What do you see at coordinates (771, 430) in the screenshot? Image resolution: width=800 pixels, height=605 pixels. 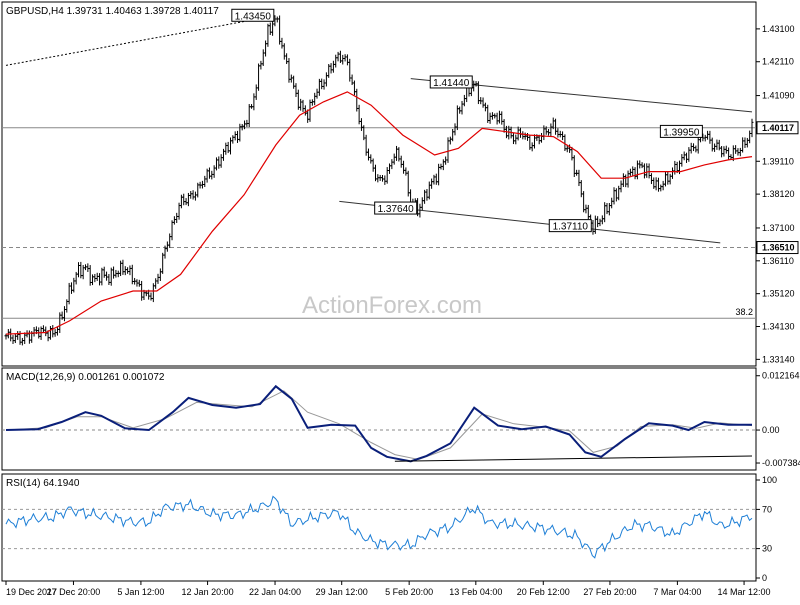 I see `macd-ytick-label: 0.00` at bounding box center [771, 430].